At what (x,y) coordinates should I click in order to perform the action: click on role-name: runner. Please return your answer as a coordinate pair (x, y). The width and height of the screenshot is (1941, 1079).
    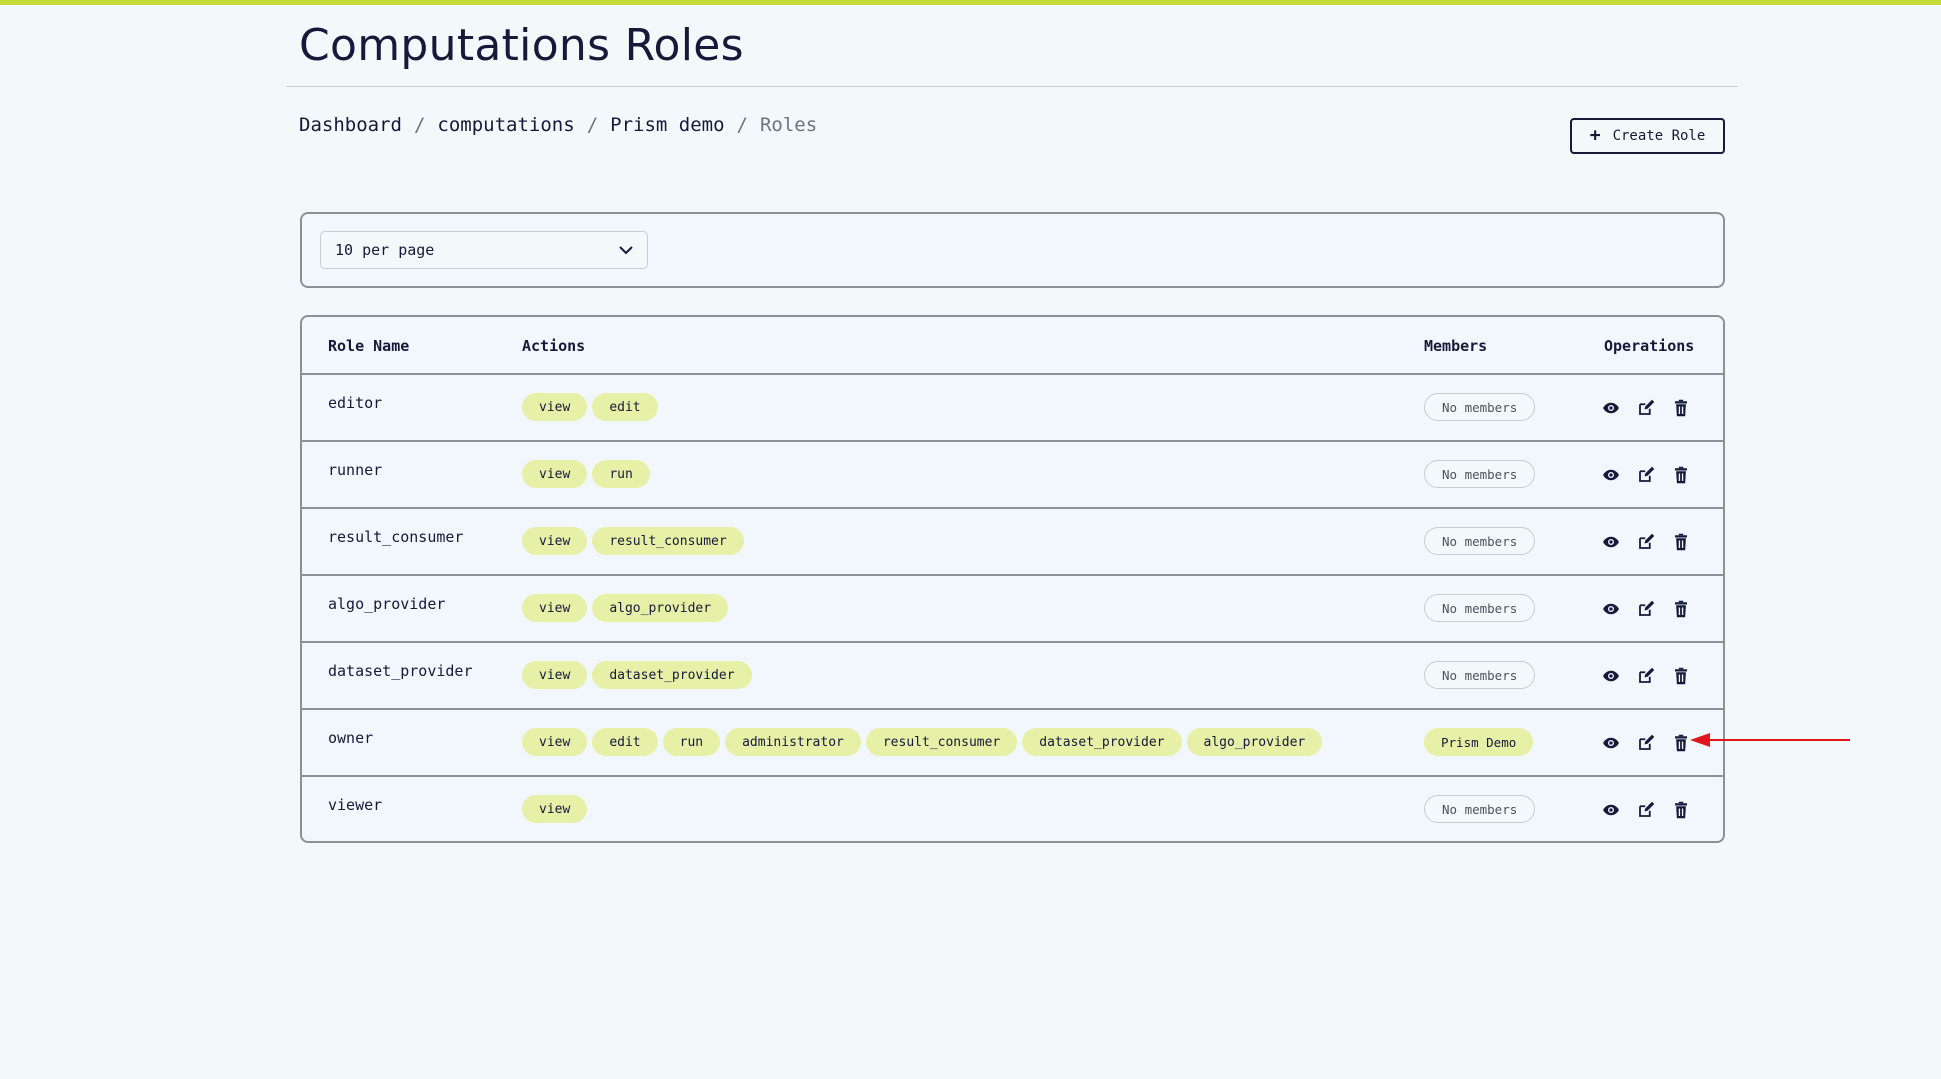
    Looking at the image, I should click on (355, 470).